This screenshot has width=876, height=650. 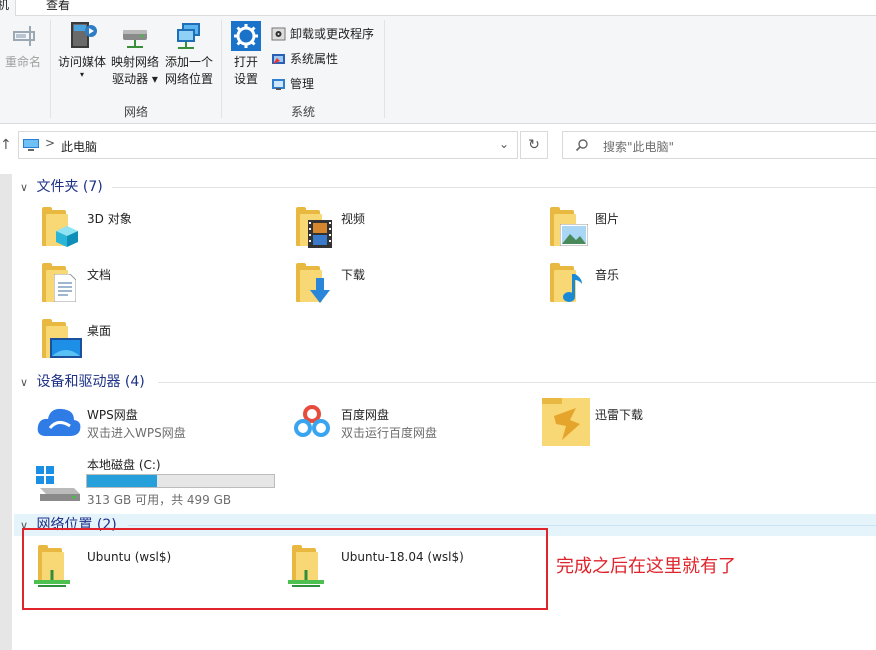 I want to click on add-network-location-button: 添加一个 网络位置, so click(x=189, y=54).